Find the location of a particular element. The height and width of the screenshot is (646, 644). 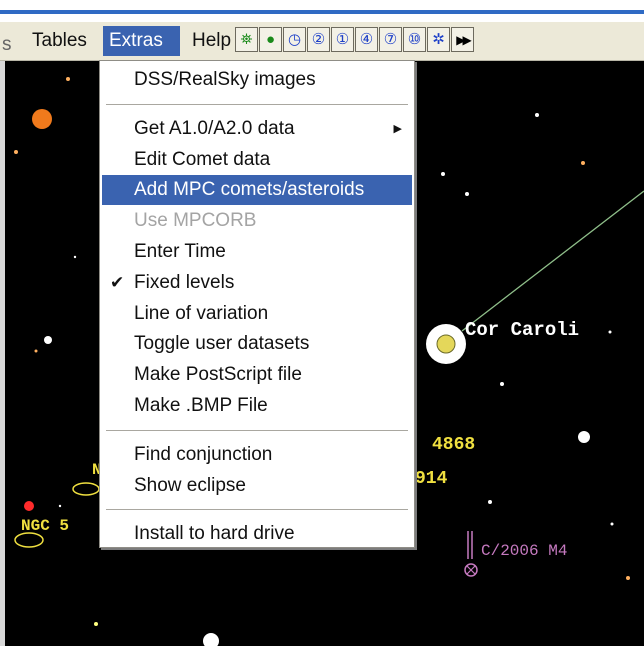

menu-item-line-of-variation: Line of variation is located at coordinates (257, 314).